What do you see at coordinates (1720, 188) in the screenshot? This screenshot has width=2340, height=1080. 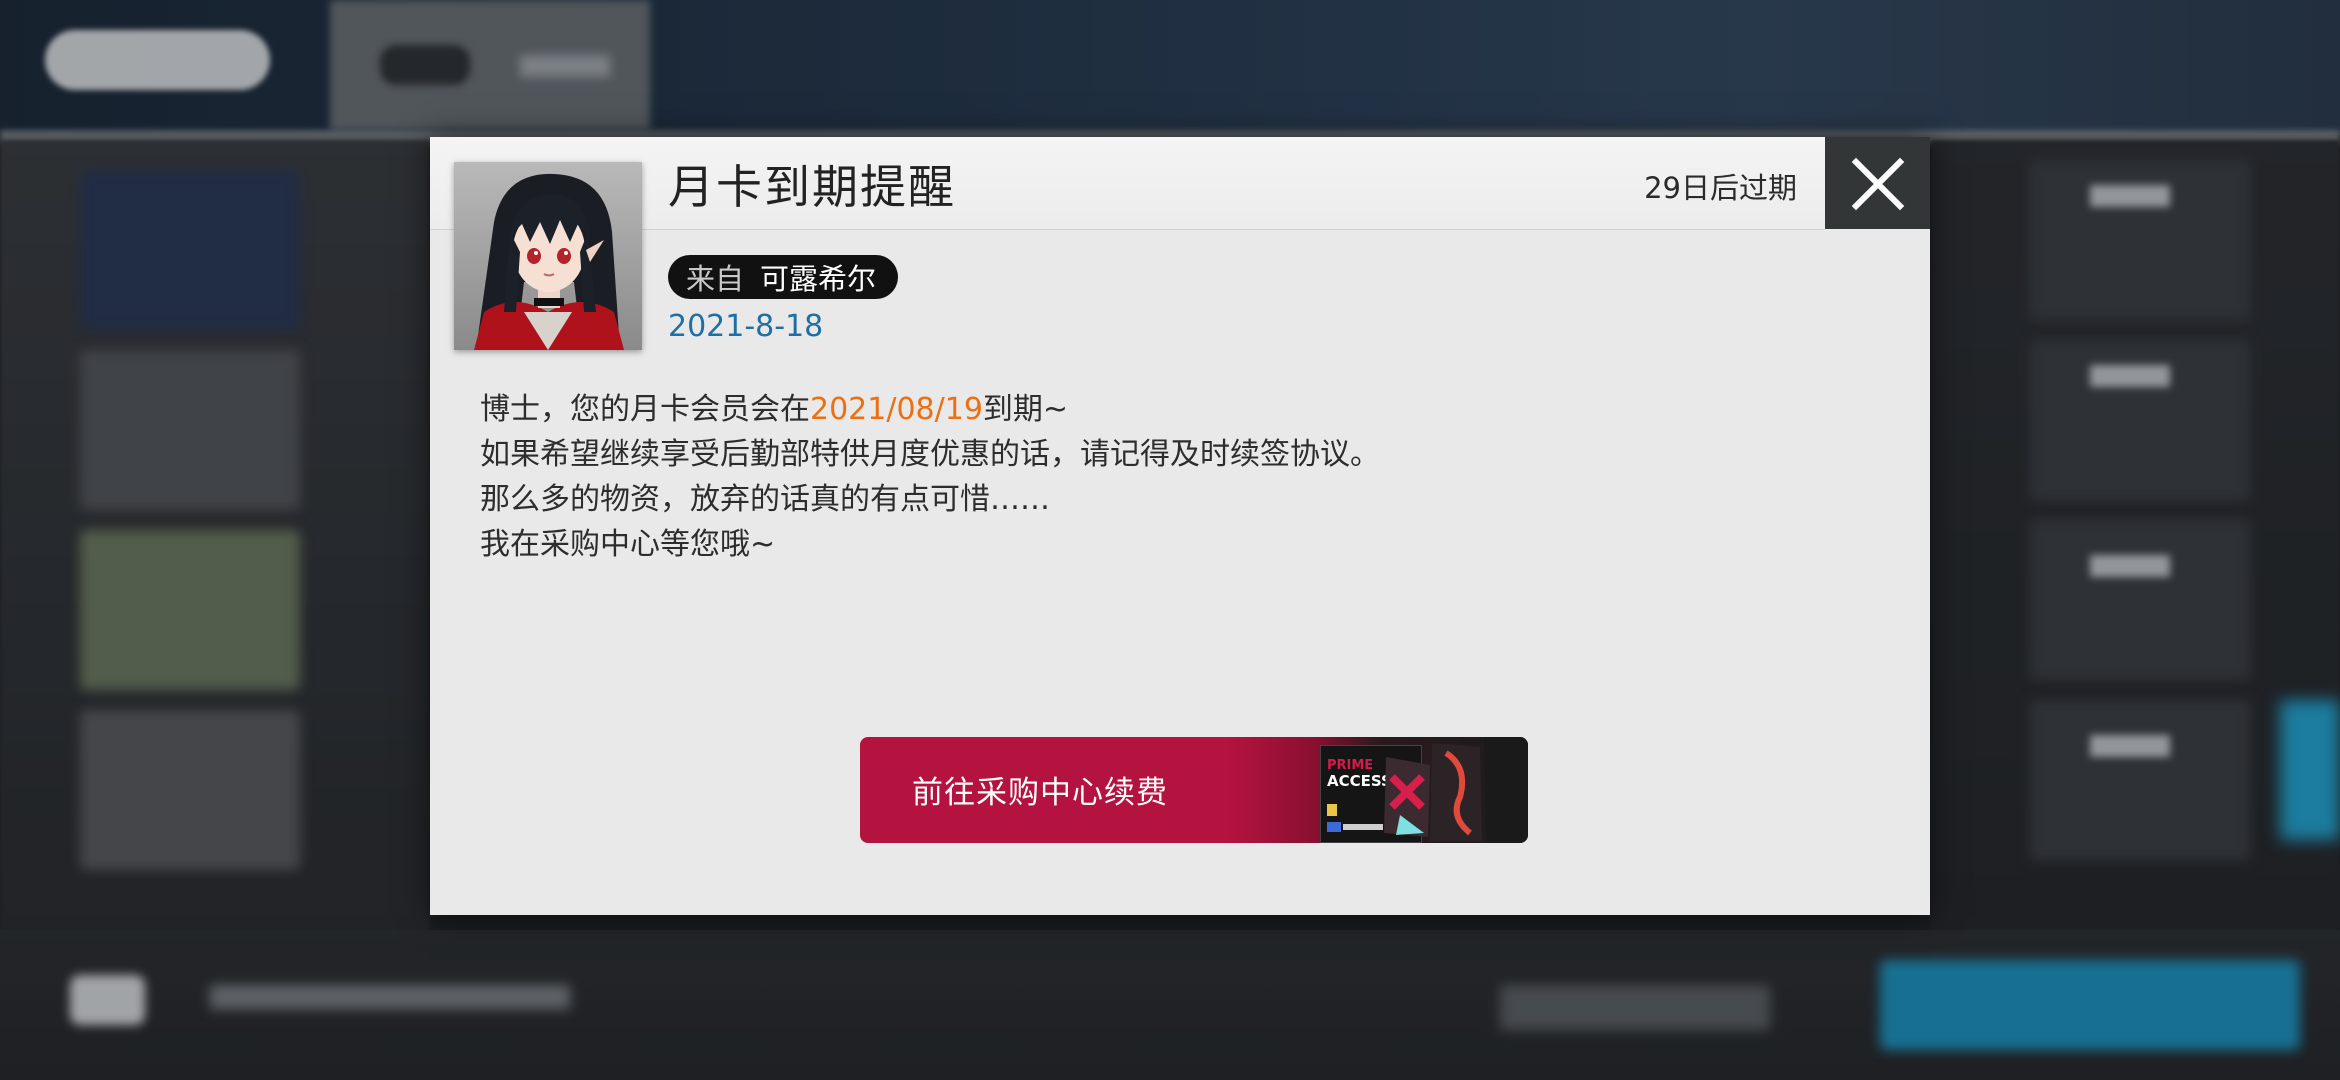 I see `expiry-countdown: 29日后过期` at bounding box center [1720, 188].